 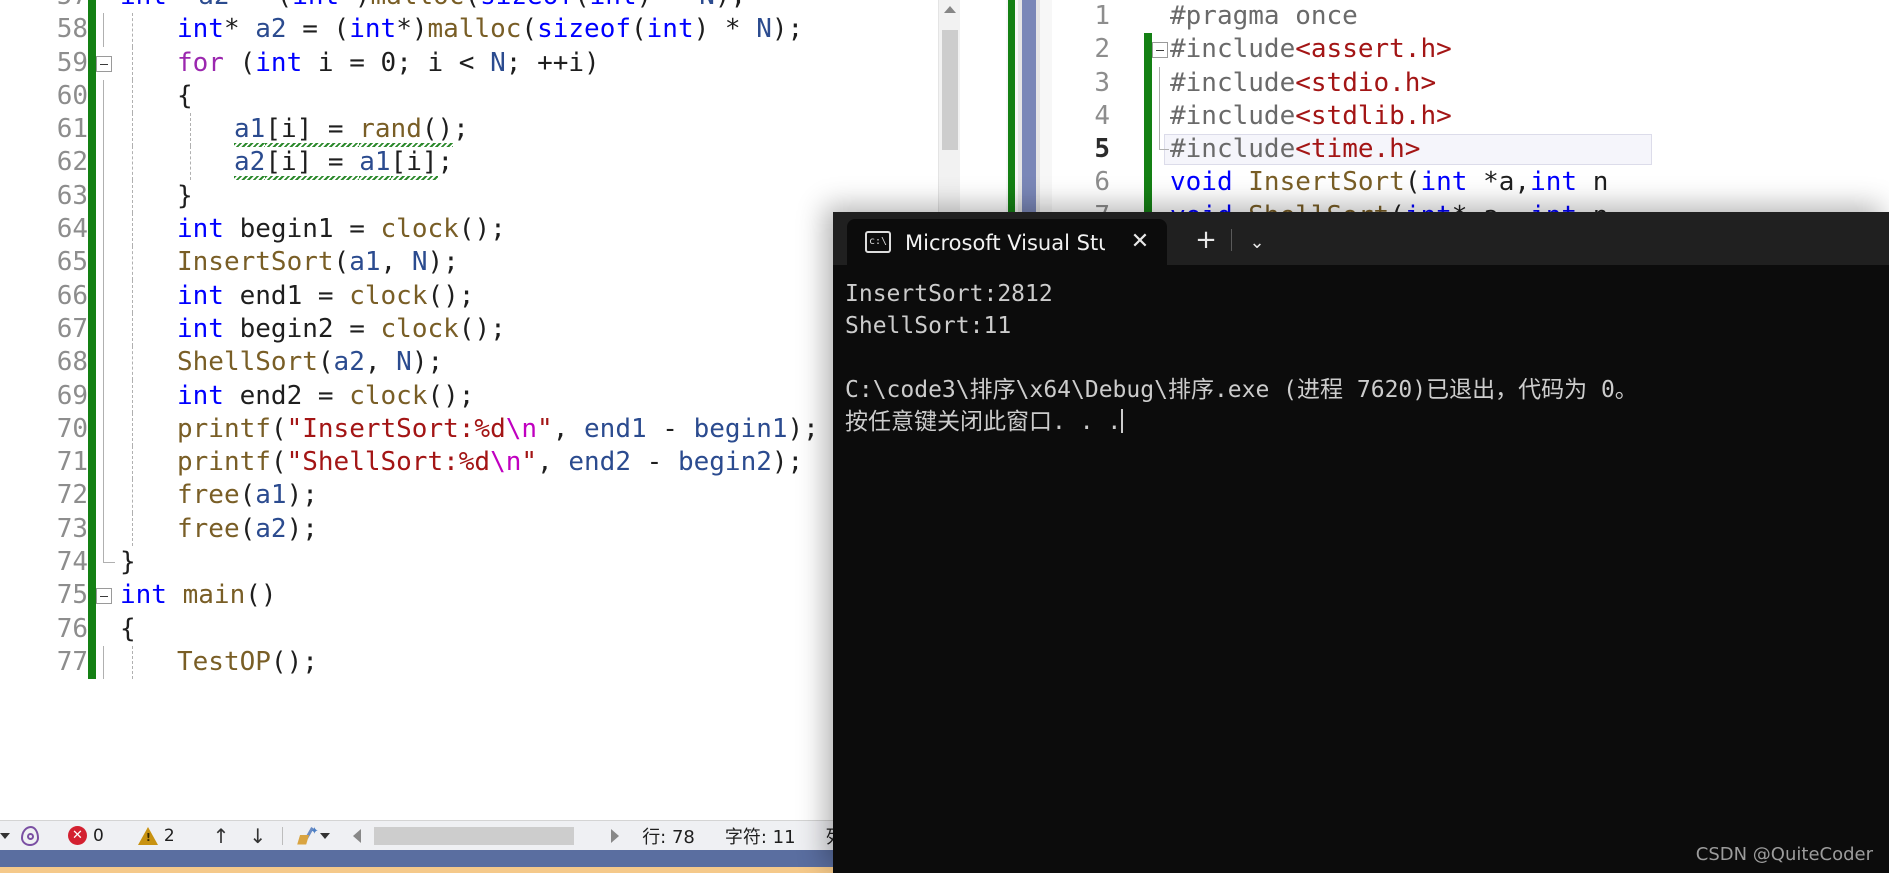 What do you see at coordinates (615, 428) in the screenshot?
I see `code-token: end1` at bounding box center [615, 428].